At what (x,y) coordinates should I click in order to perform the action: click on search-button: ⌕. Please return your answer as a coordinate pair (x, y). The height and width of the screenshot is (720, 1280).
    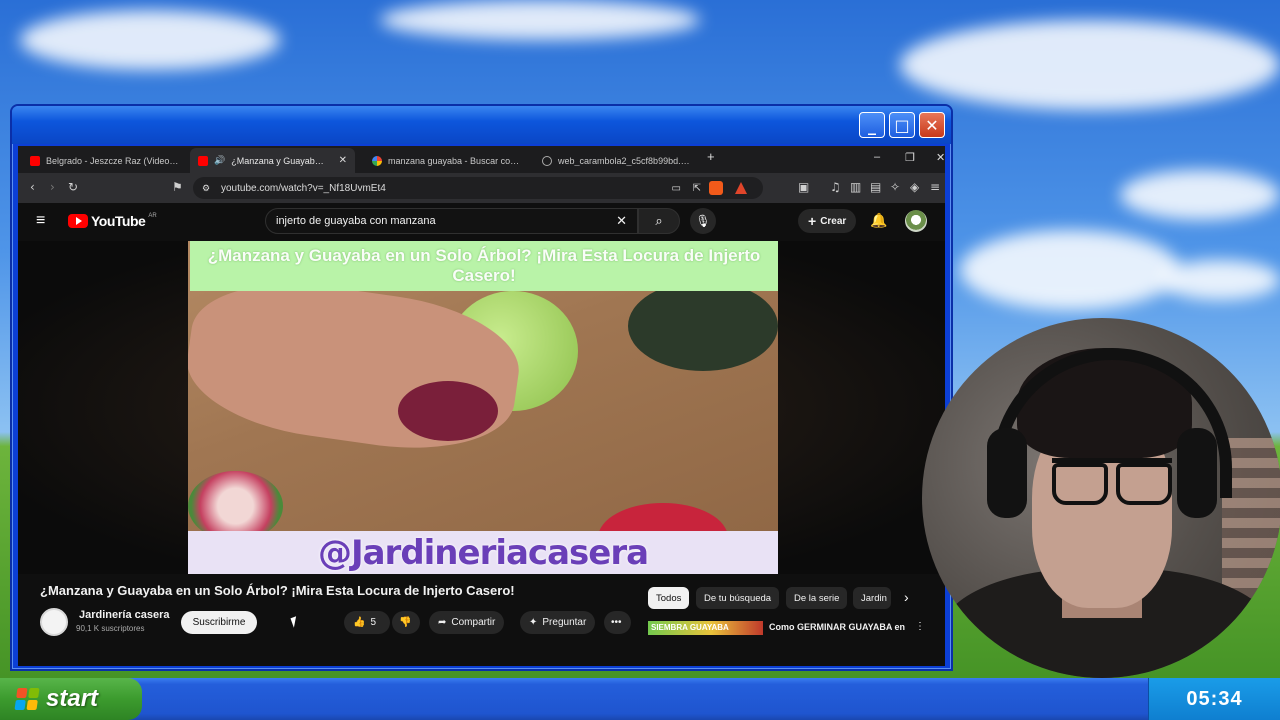
    Looking at the image, I should click on (659, 221).